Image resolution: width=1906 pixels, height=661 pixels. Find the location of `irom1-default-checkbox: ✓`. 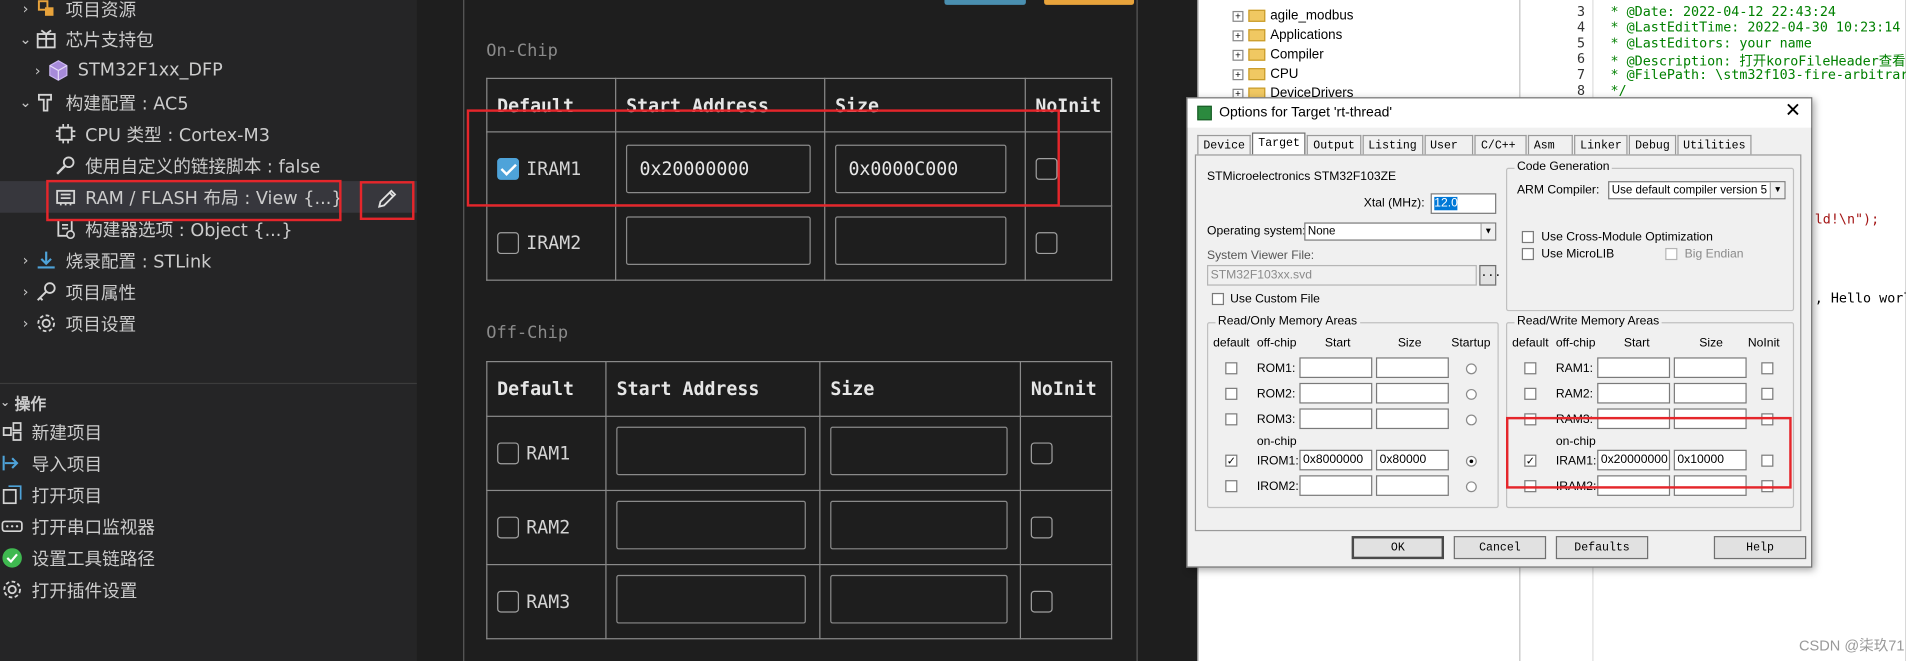

irom1-default-checkbox: ✓ is located at coordinates (1231, 460).